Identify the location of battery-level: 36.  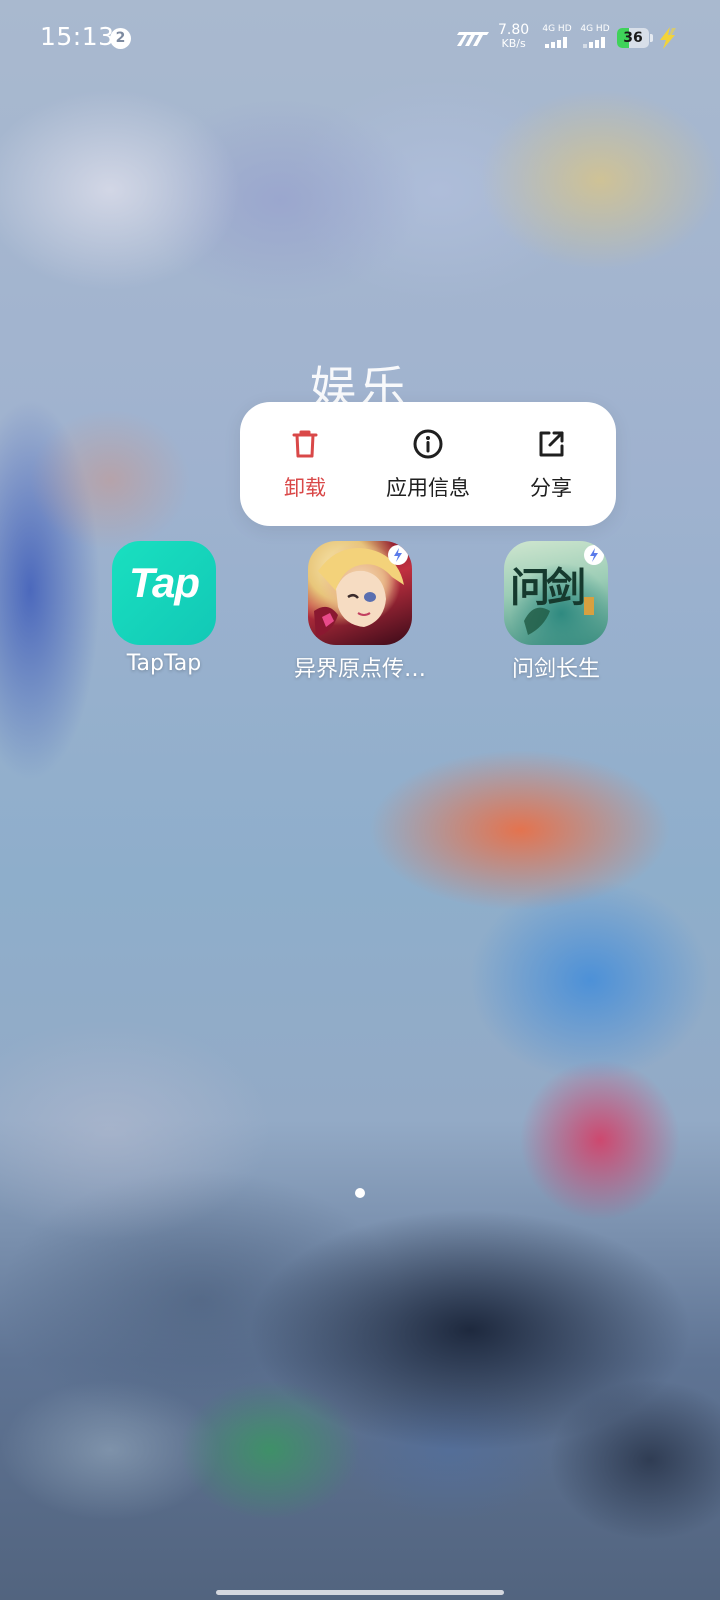
(633, 38).